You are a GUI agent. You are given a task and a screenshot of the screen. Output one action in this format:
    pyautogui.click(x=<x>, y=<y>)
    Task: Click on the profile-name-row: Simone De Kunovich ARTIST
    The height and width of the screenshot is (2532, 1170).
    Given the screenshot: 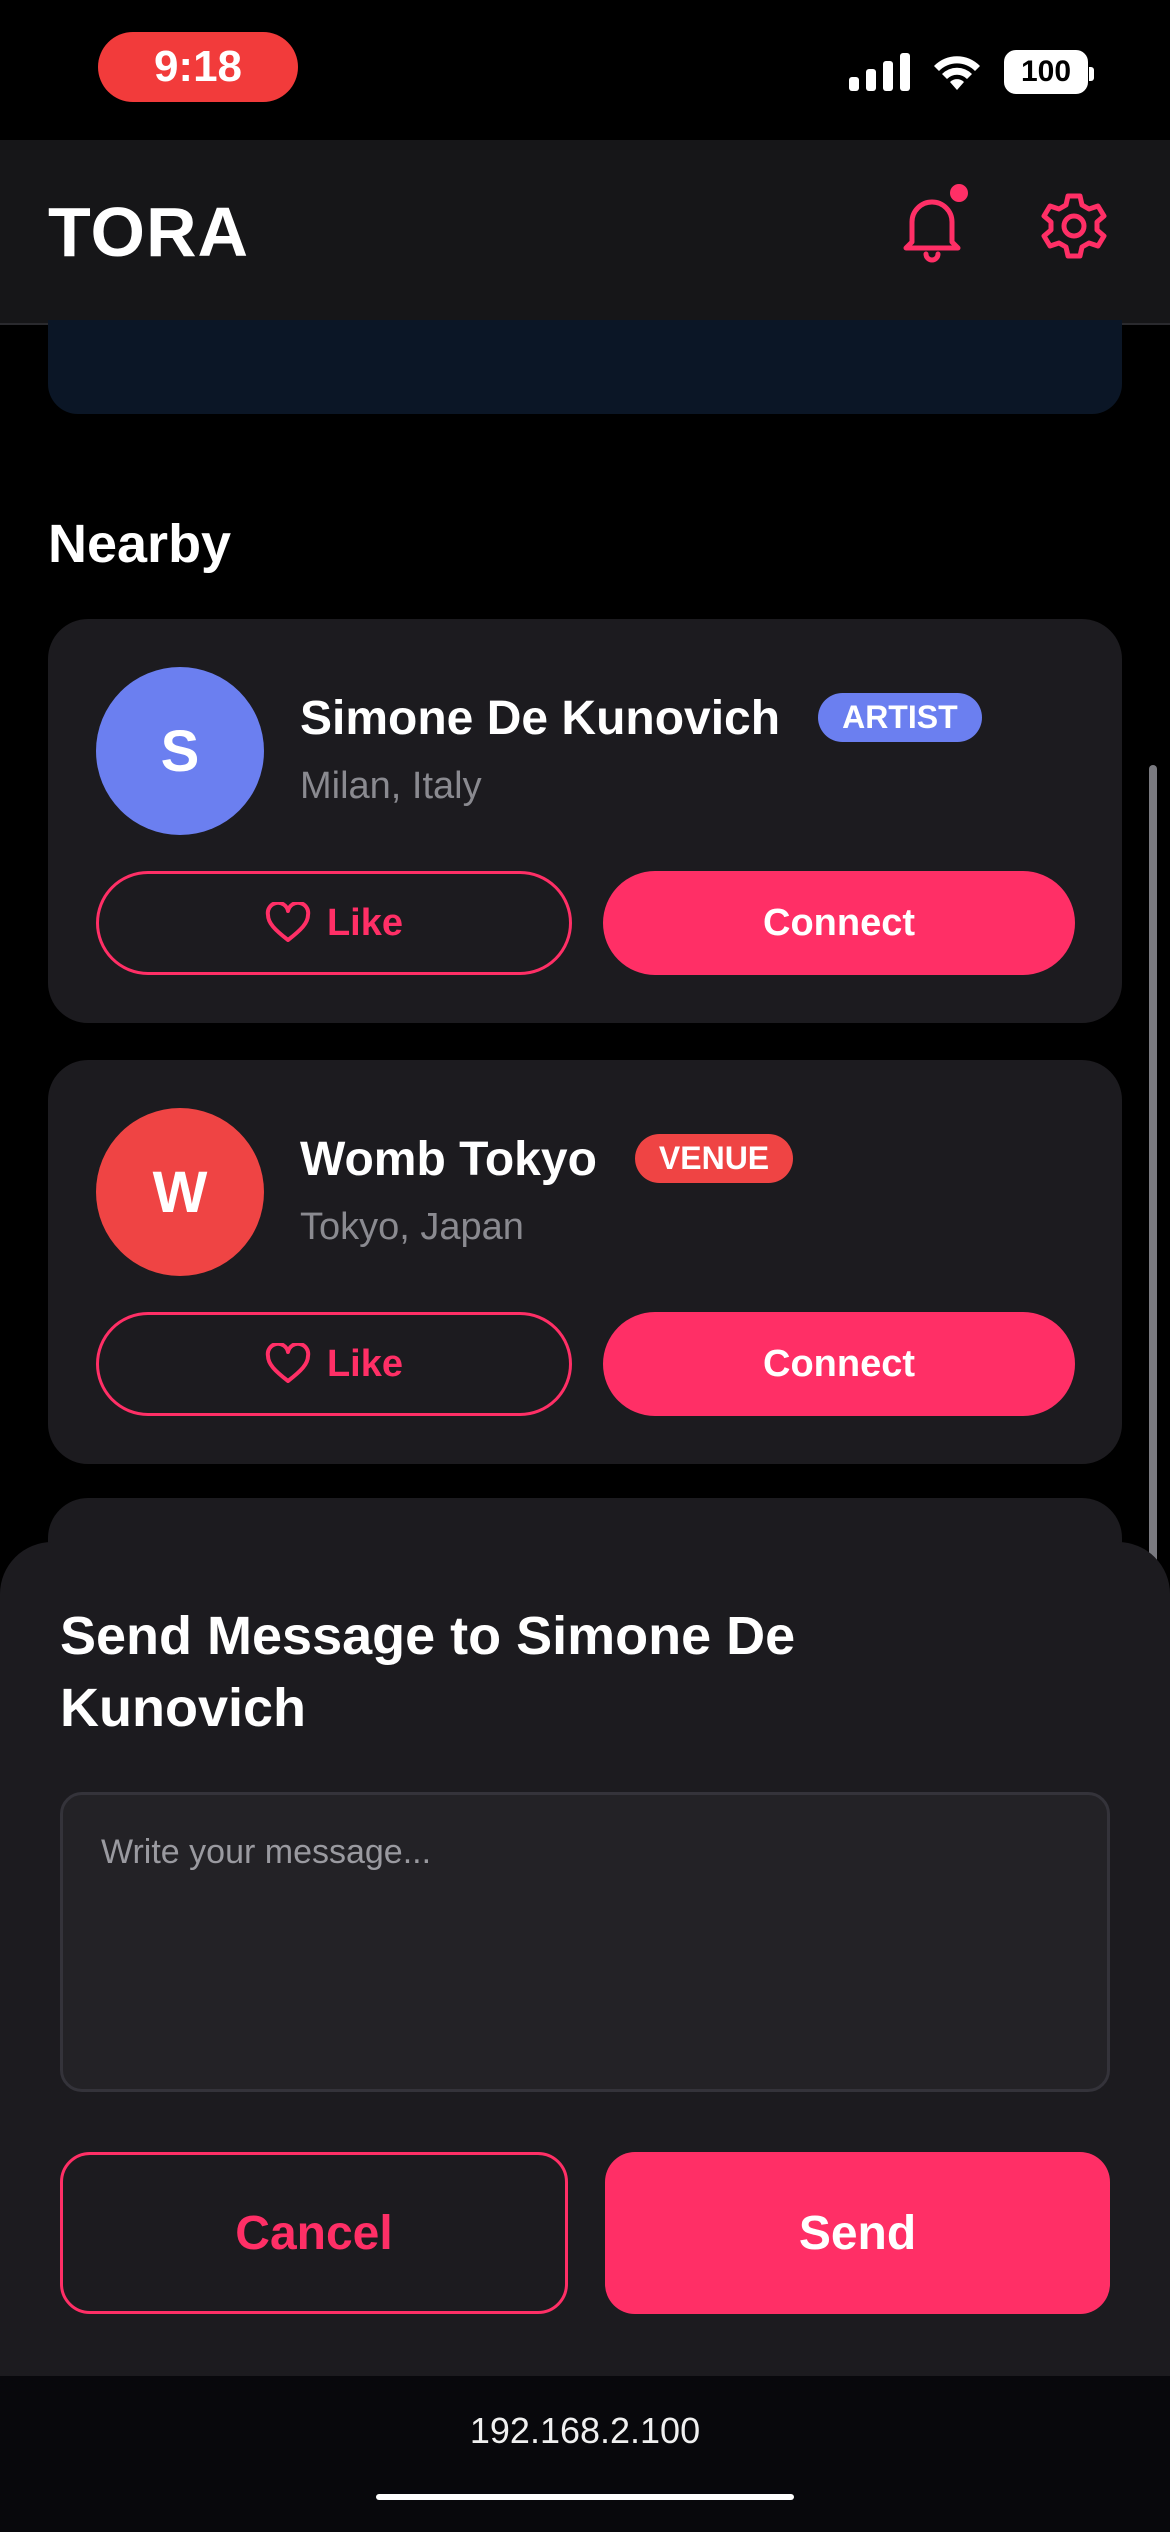 What is the action you would take?
    pyautogui.click(x=641, y=718)
    